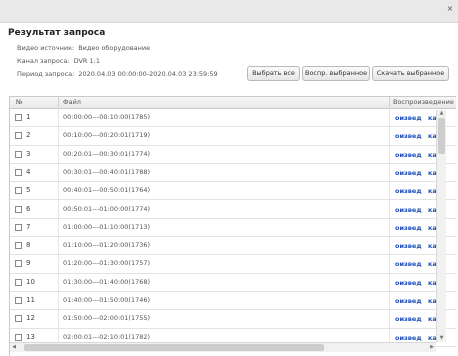 This screenshot has height=356, width=458. What do you see at coordinates (28, 171) in the screenshot?
I see `row-number: 4` at bounding box center [28, 171].